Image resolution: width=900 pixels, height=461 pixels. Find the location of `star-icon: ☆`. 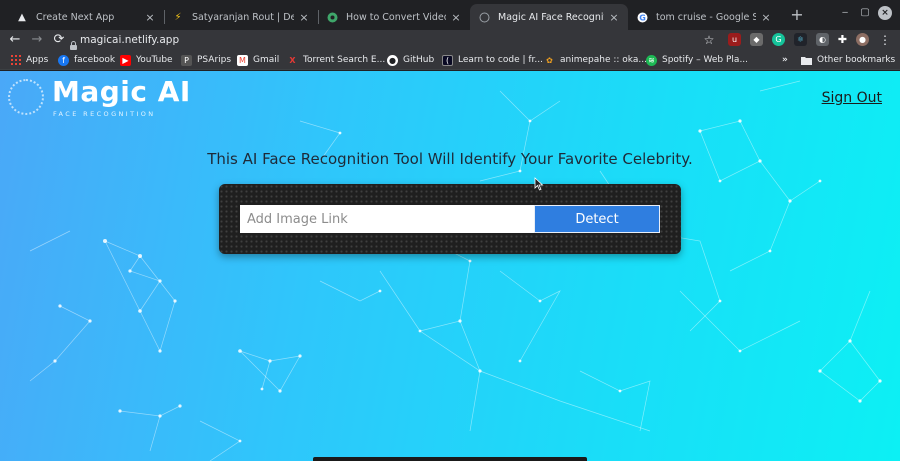

star-icon: ☆ is located at coordinates (709, 40).